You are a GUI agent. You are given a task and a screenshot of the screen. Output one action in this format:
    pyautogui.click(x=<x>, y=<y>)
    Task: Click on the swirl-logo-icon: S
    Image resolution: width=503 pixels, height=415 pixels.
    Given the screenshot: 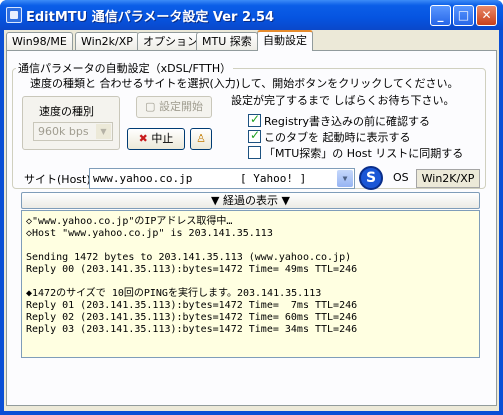 What is the action you would take?
    pyautogui.click(x=371, y=178)
    